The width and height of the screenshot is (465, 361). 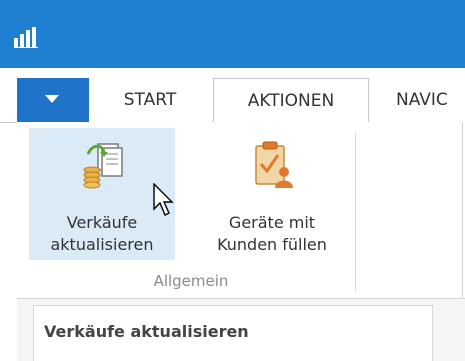 What do you see at coordinates (163, 199) in the screenshot?
I see `mouse-pointer-icon` at bounding box center [163, 199].